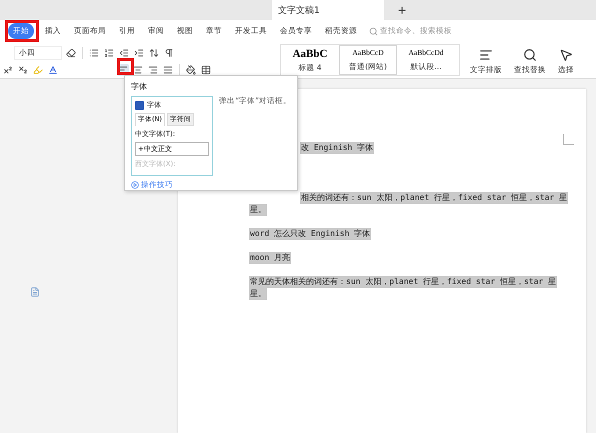 Image resolution: width=596 pixels, height=433 pixels. What do you see at coordinates (109, 52) in the screenshot?
I see `numbered-list-icon` at bounding box center [109, 52].